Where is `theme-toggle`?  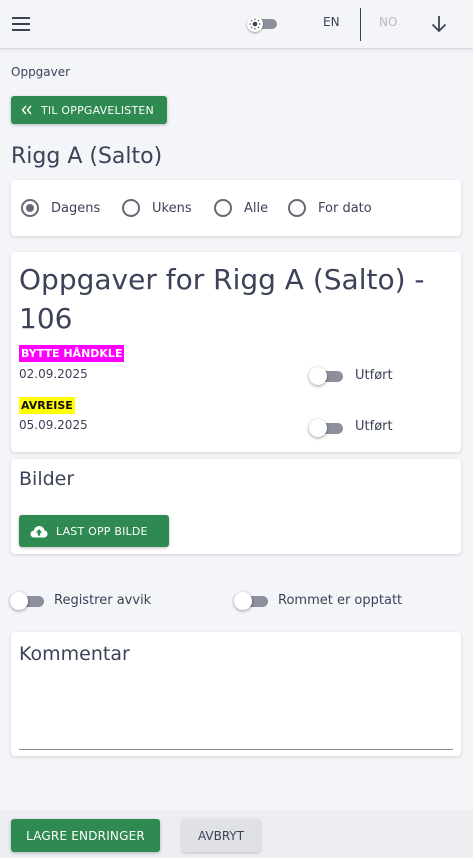 theme-toggle is located at coordinates (263, 24).